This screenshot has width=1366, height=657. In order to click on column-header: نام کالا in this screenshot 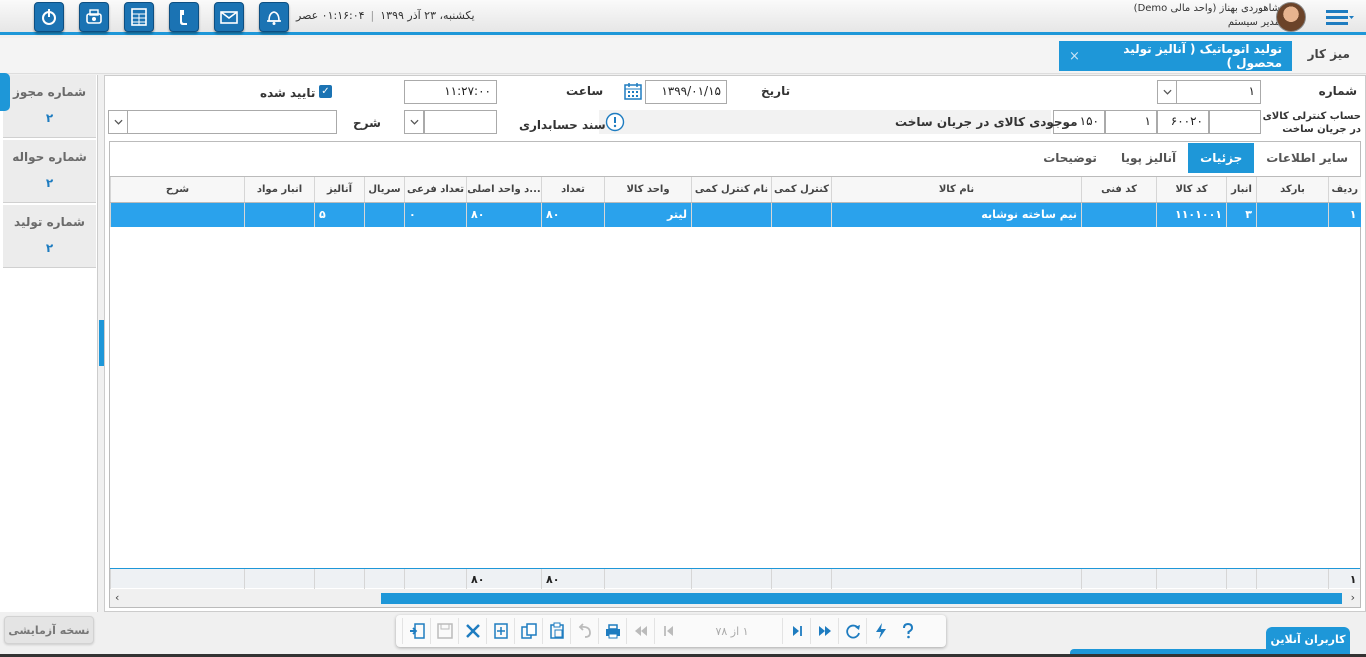, I will do `click(956, 190)`.